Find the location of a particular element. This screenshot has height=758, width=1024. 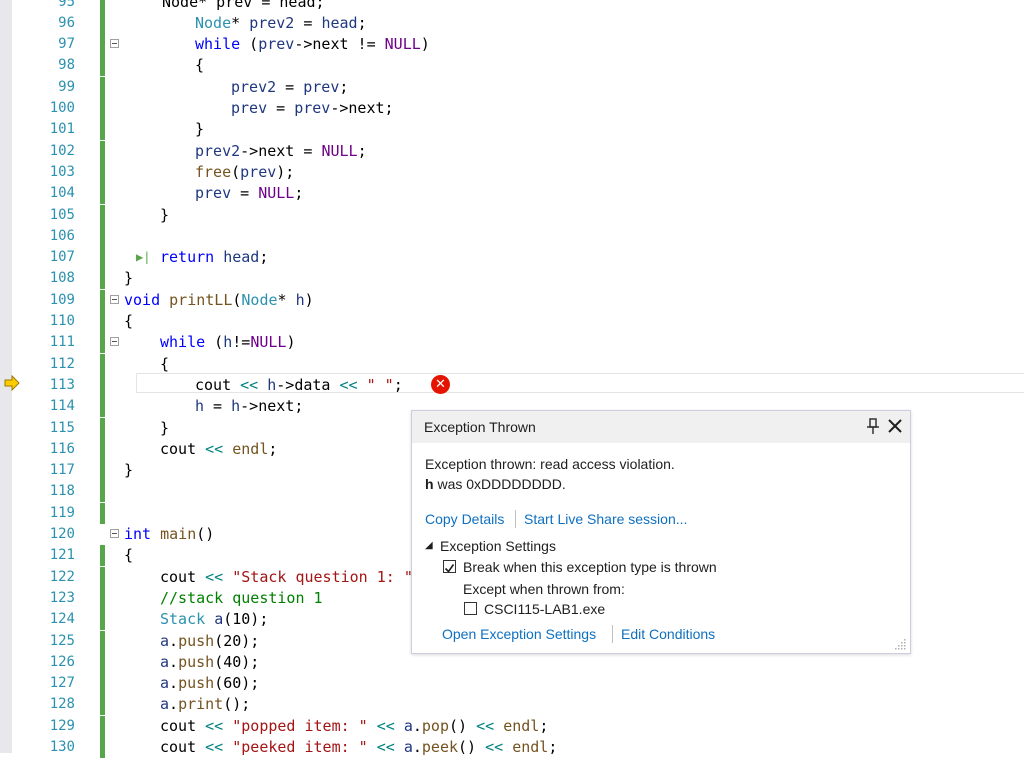

link-separator is located at coordinates (515, 519).